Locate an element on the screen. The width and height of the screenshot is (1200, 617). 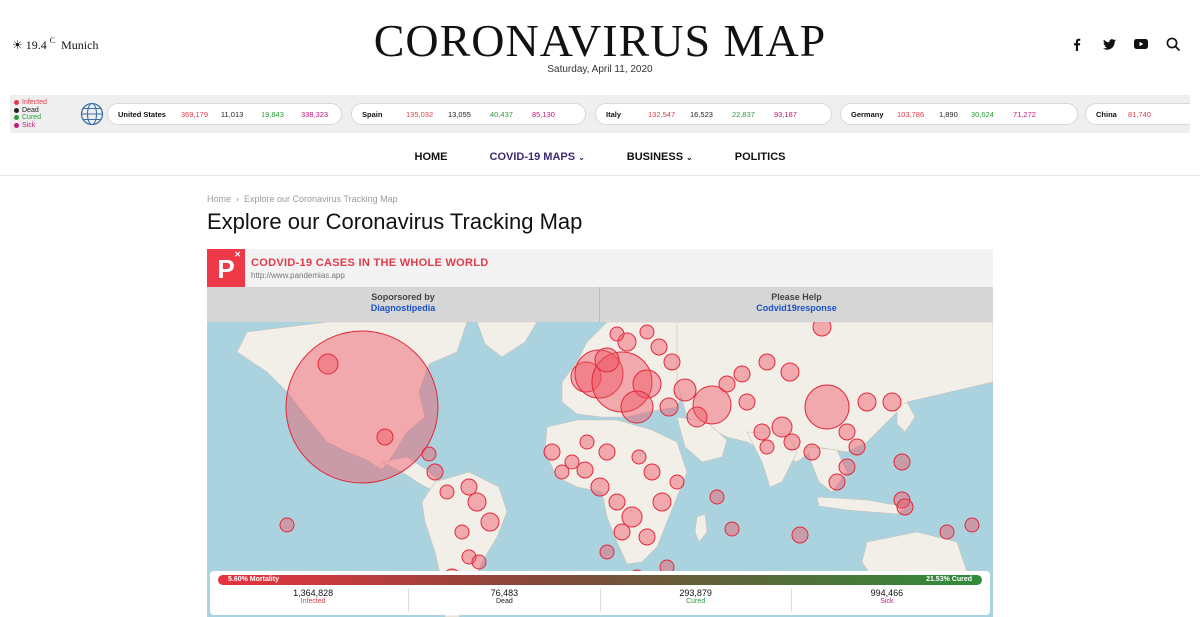
nav-item-home: HOME is located at coordinates (431, 157).